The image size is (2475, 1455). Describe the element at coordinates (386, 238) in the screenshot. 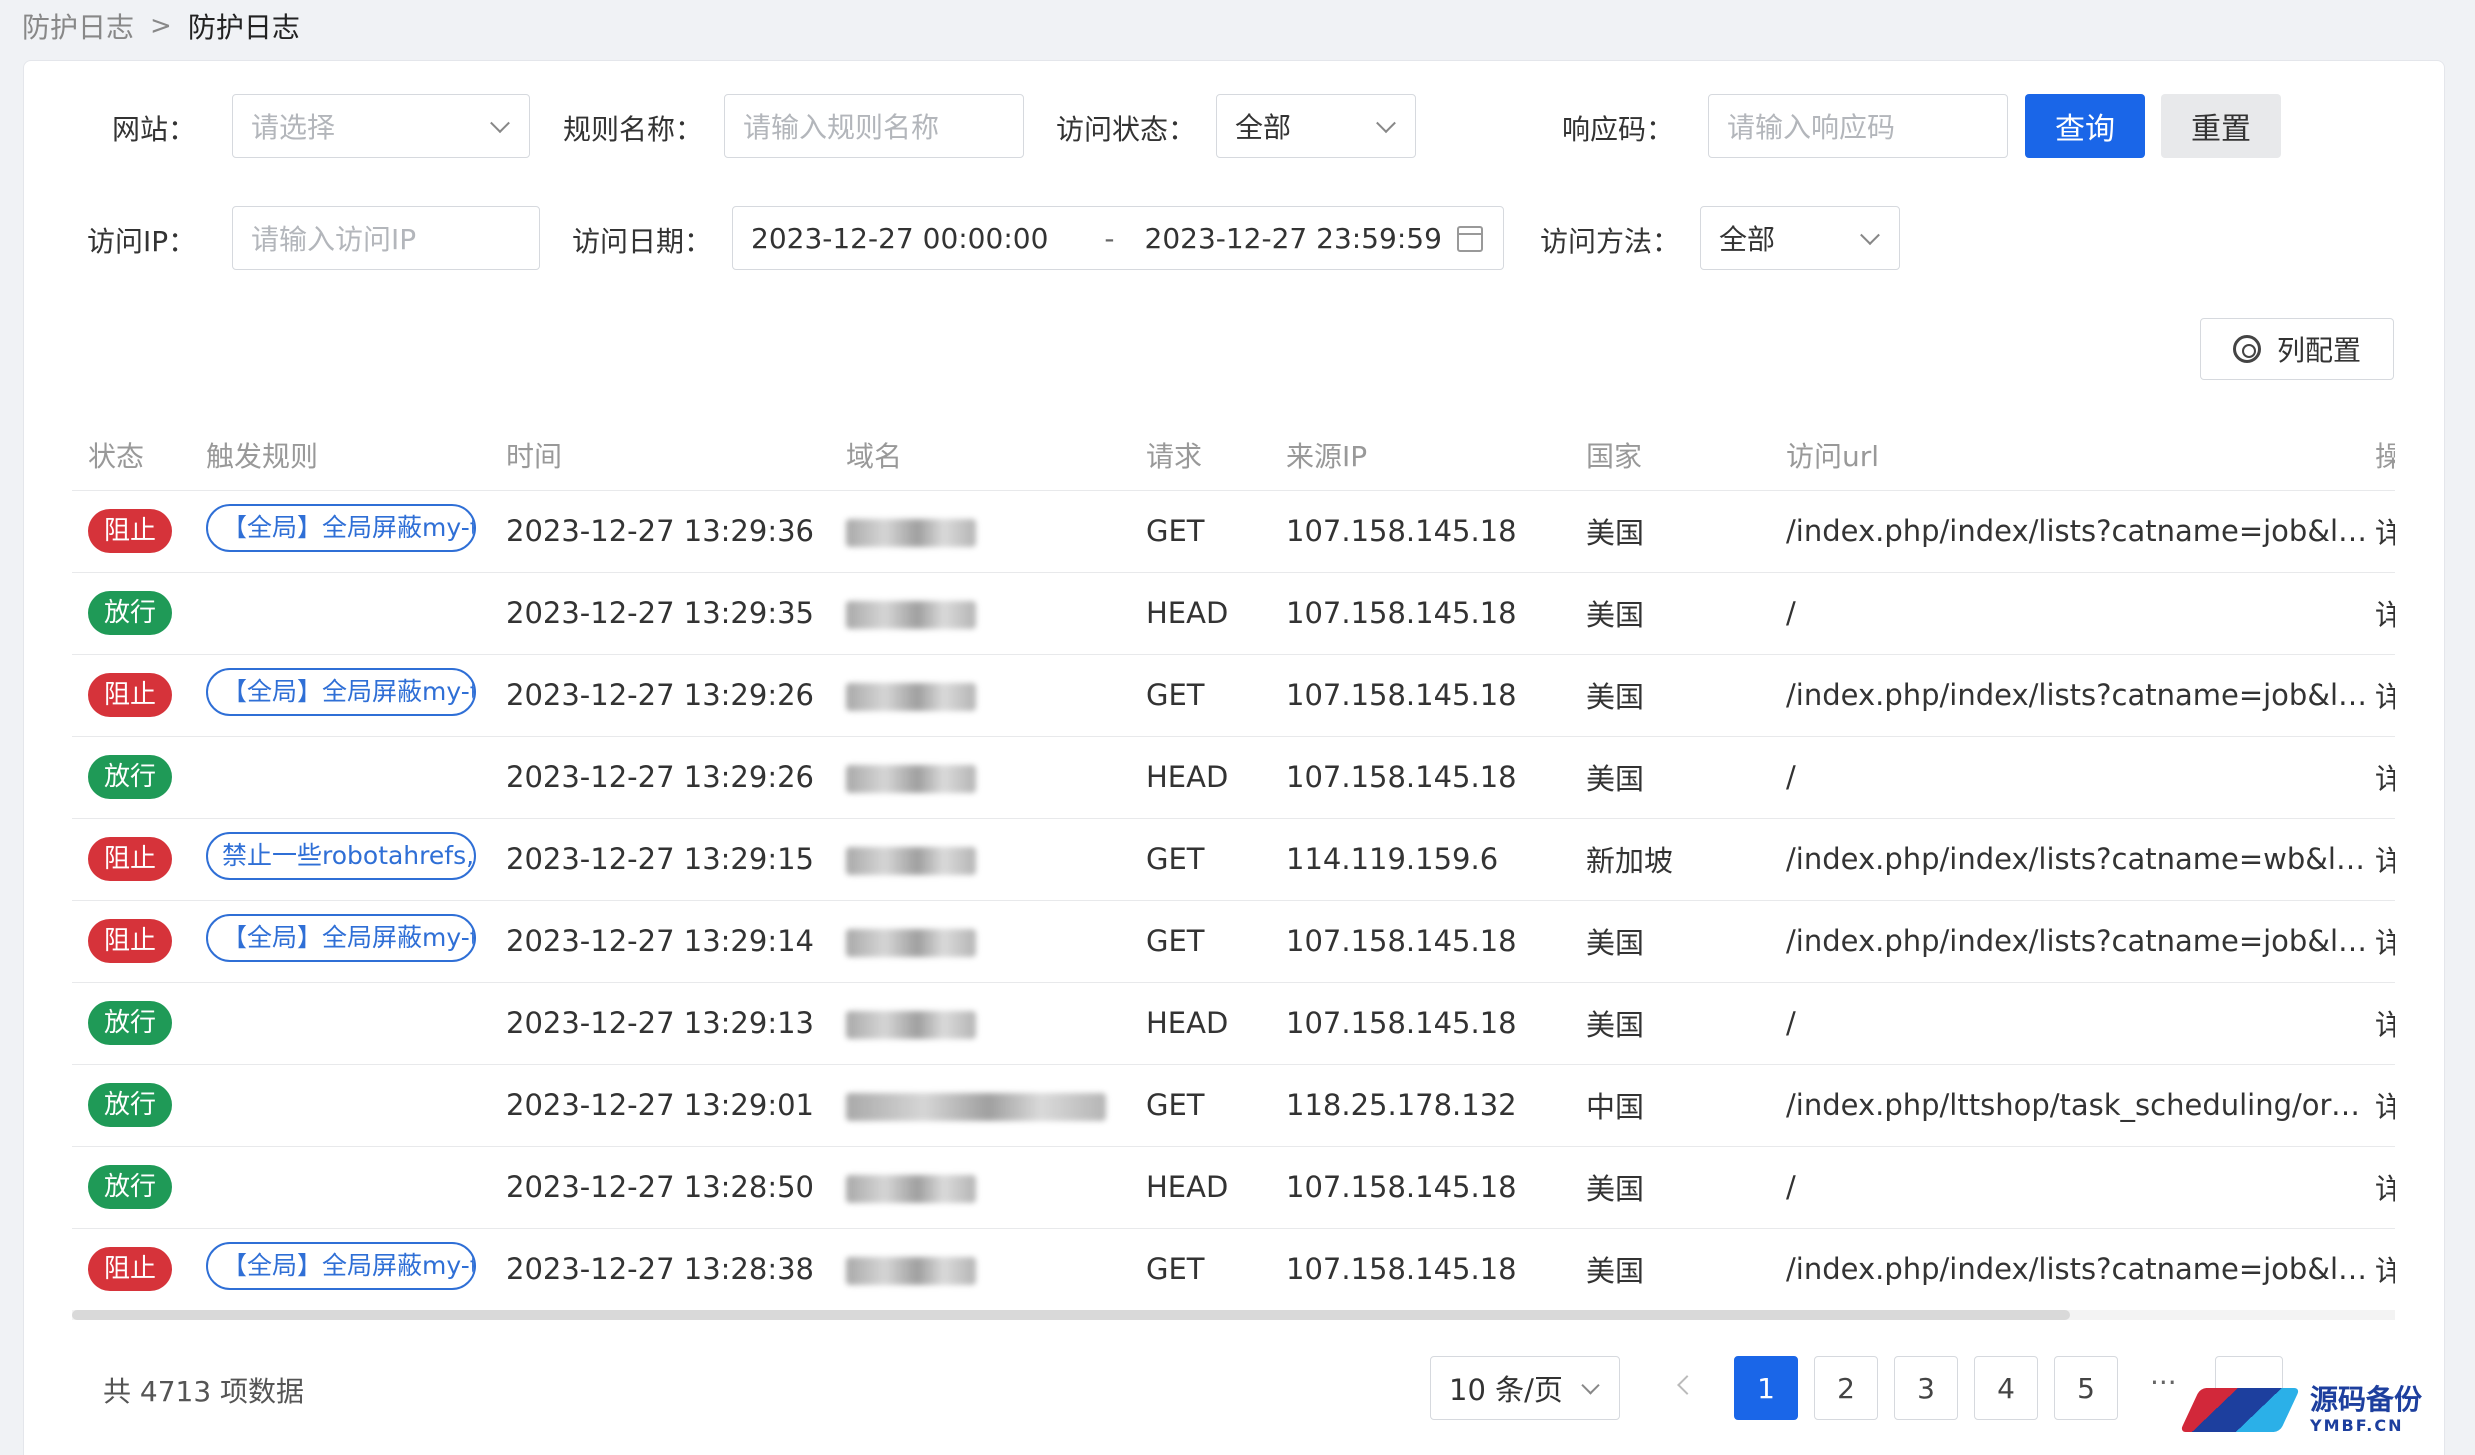

I see `access-ip-input: 请输入访问IP` at that location.